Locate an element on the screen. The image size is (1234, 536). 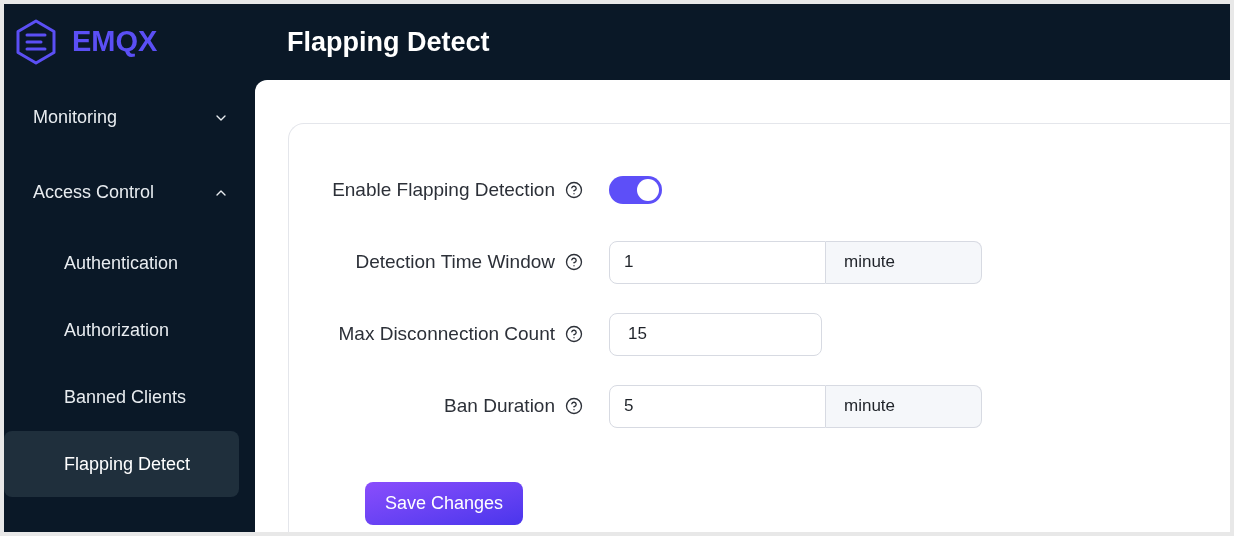
toggle-switch is located at coordinates (635, 190).